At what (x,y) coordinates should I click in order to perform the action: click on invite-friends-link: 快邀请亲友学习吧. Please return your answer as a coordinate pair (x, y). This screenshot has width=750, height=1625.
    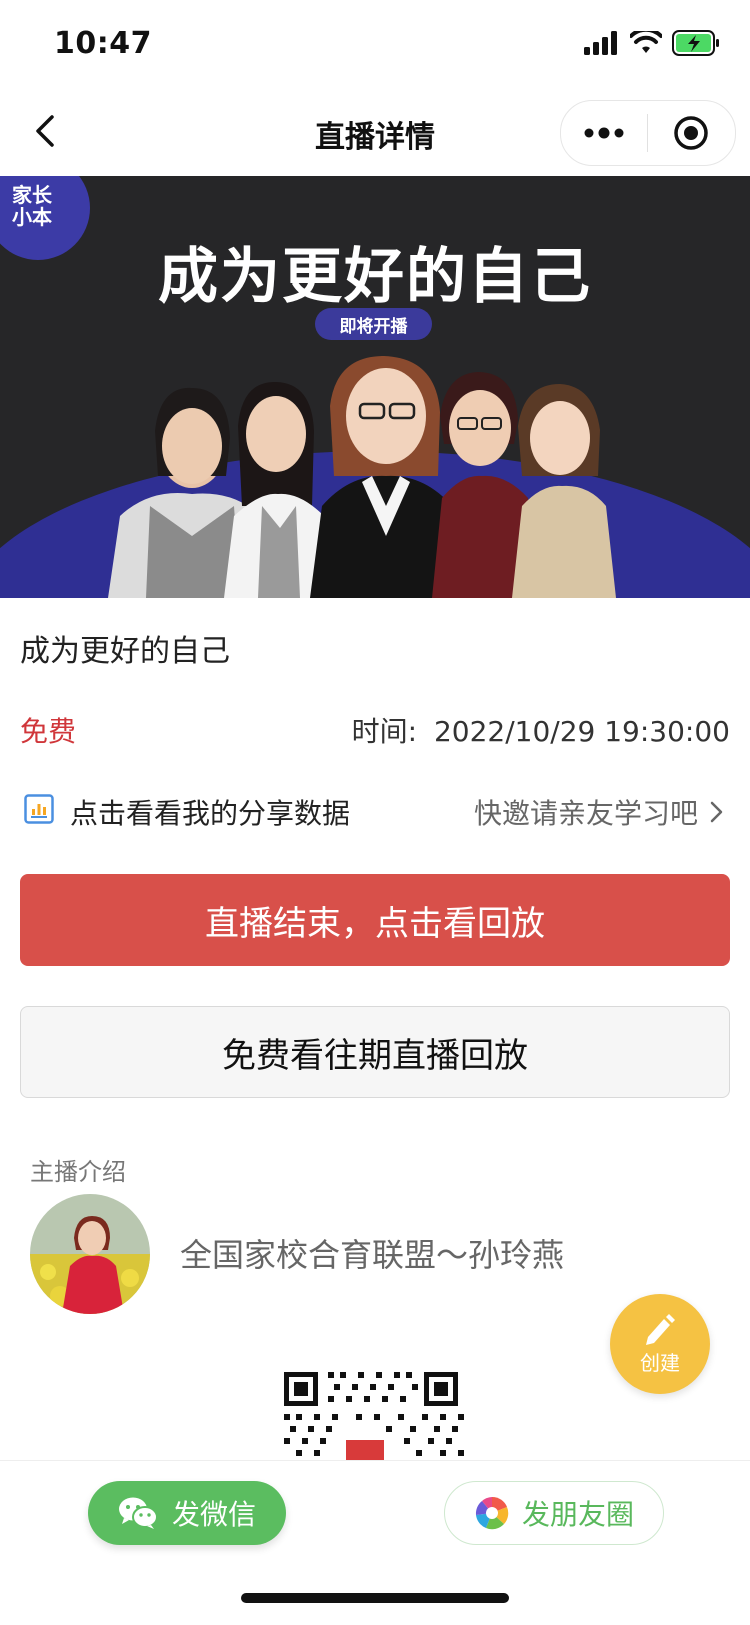
    Looking at the image, I should click on (599, 812).